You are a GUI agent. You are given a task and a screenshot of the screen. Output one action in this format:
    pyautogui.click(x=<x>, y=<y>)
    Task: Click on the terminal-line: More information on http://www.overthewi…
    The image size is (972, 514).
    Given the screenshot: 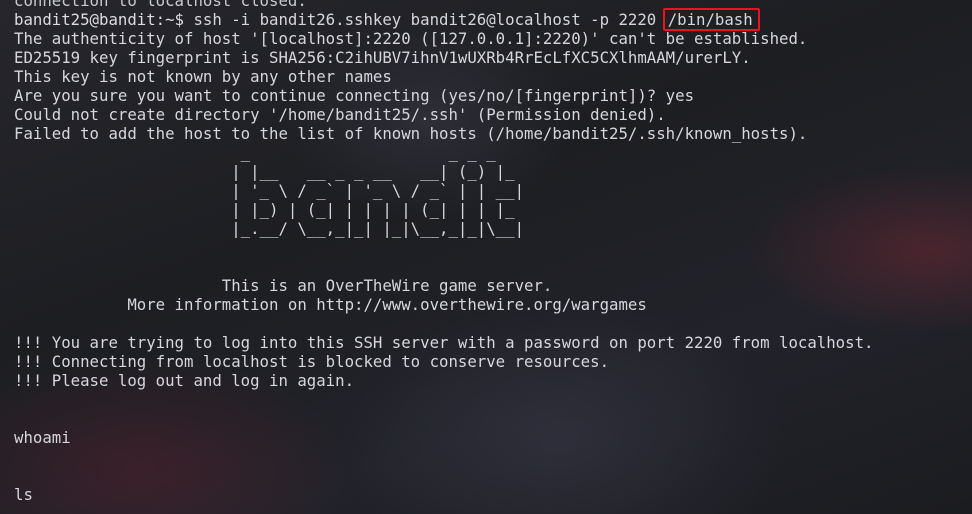 What is the action you would take?
    pyautogui.click(x=330, y=304)
    